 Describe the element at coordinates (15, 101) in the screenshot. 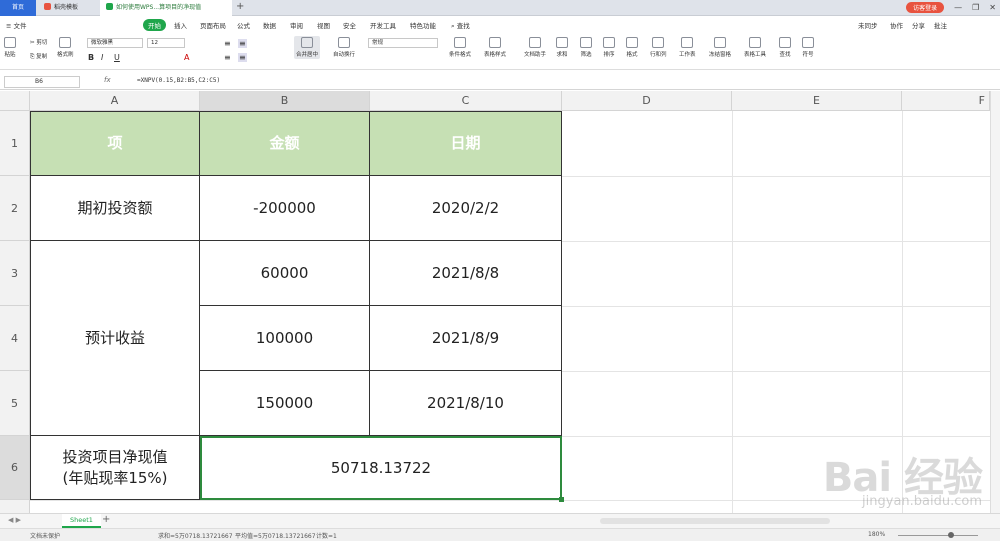

I see `select-all-corner` at that location.